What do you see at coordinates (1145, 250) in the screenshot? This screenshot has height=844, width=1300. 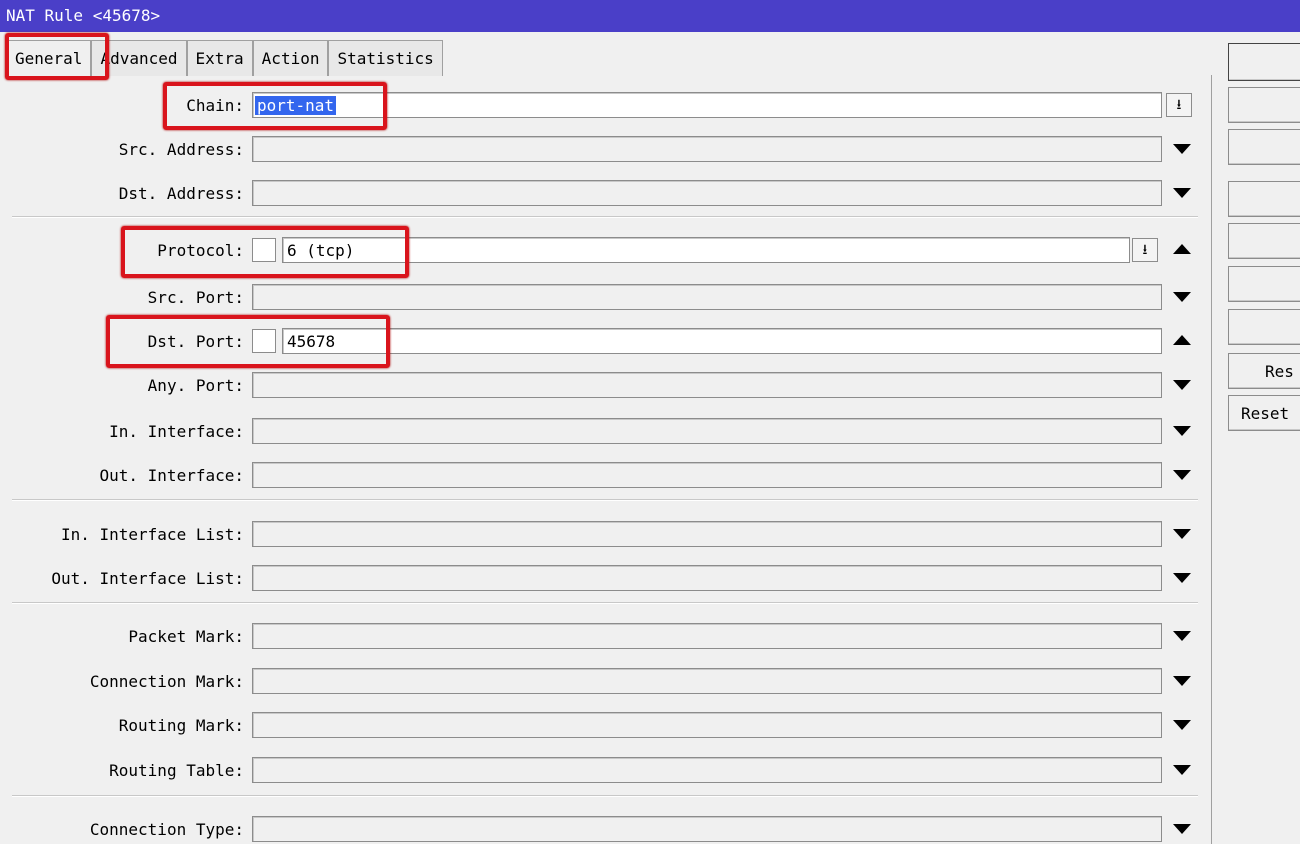 I see `protocol-dropdown-icon: ⭳` at bounding box center [1145, 250].